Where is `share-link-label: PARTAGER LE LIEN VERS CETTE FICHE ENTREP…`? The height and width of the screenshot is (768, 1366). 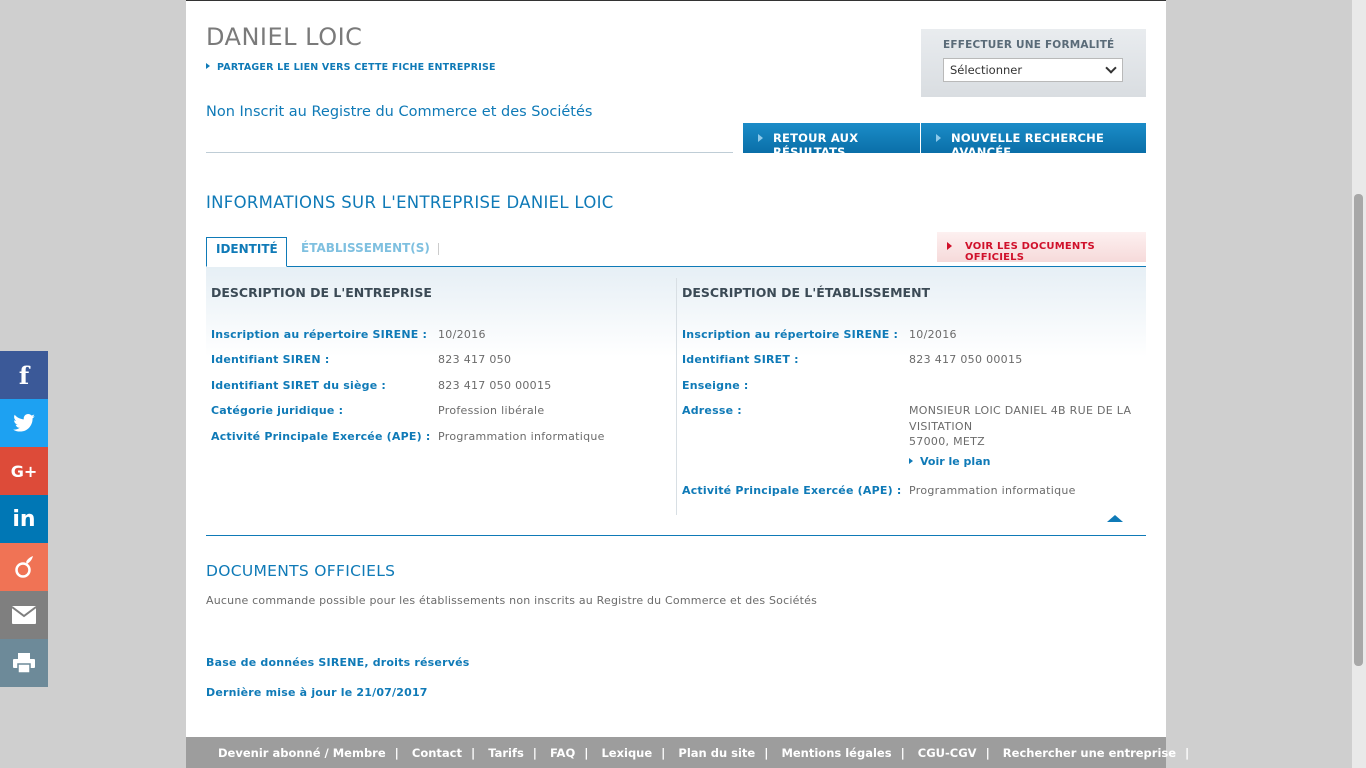 share-link-label: PARTAGER LE LIEN VERS CETTE FICHE ENTREP… is located at coordinates (356, 67).